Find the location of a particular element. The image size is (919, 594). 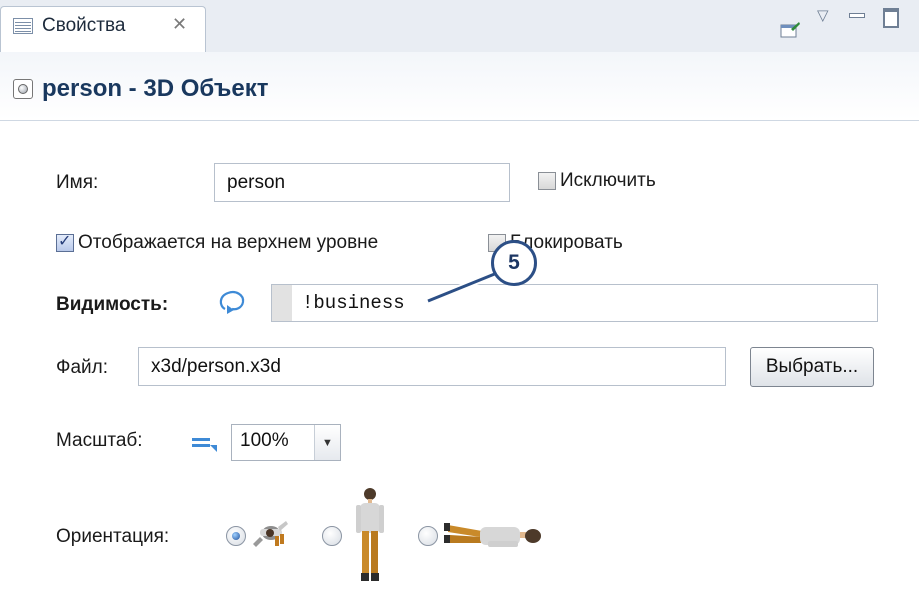

top-level-checkbox is located at coordinates (65, 241).